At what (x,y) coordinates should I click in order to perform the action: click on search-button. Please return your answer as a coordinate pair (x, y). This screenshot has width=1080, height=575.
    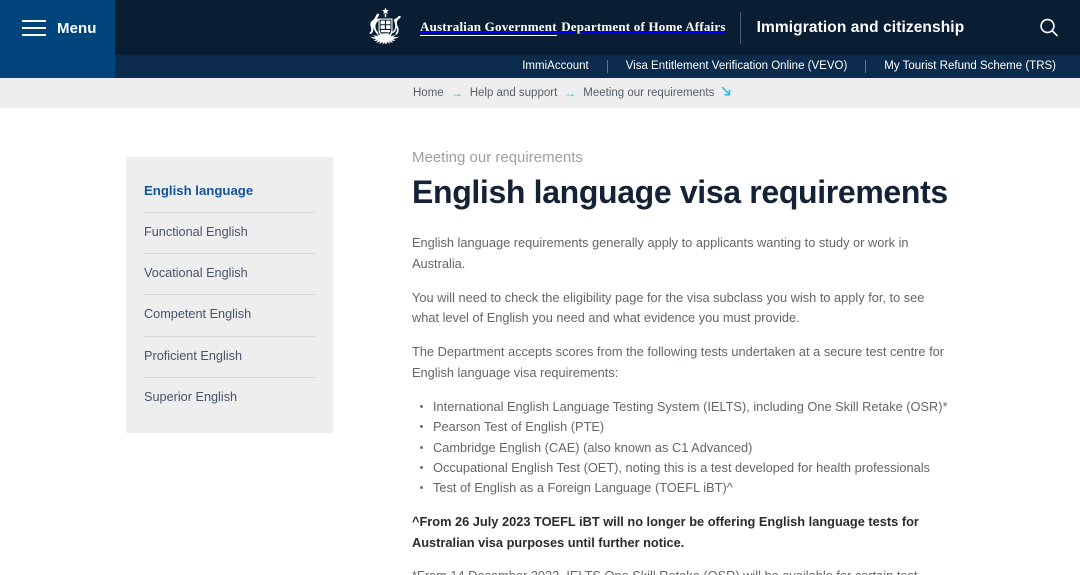
    Looking at the image, I should click on (1049, 27).